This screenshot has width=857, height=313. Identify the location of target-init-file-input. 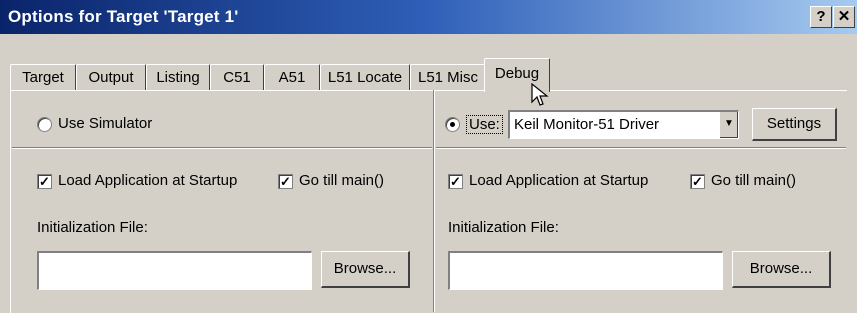
(585, 270).